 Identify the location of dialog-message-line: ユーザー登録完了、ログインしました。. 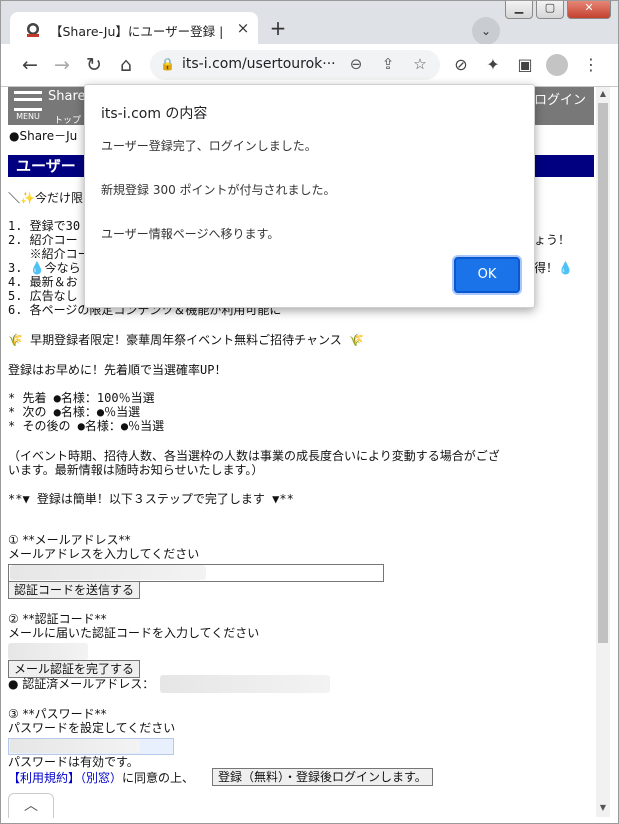
(209, 146).